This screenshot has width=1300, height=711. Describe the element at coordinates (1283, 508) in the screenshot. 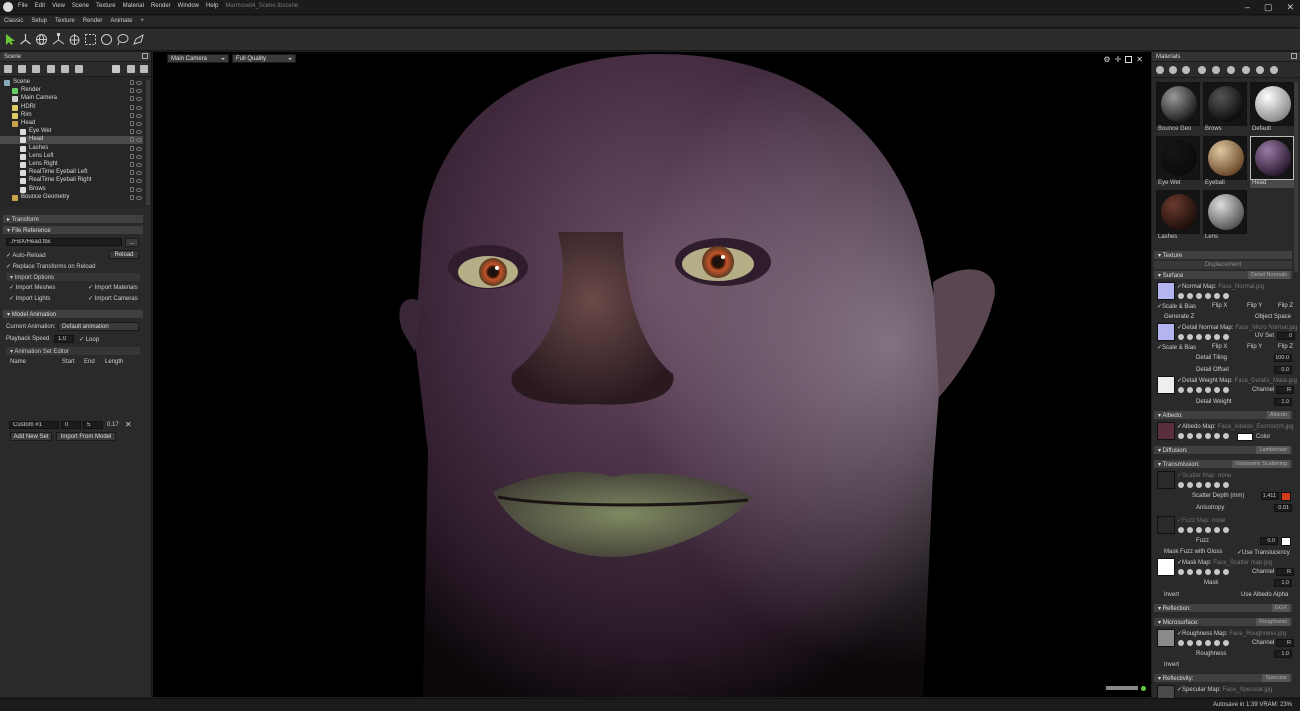

I see `anisotropy-input: 0.01` at that location.